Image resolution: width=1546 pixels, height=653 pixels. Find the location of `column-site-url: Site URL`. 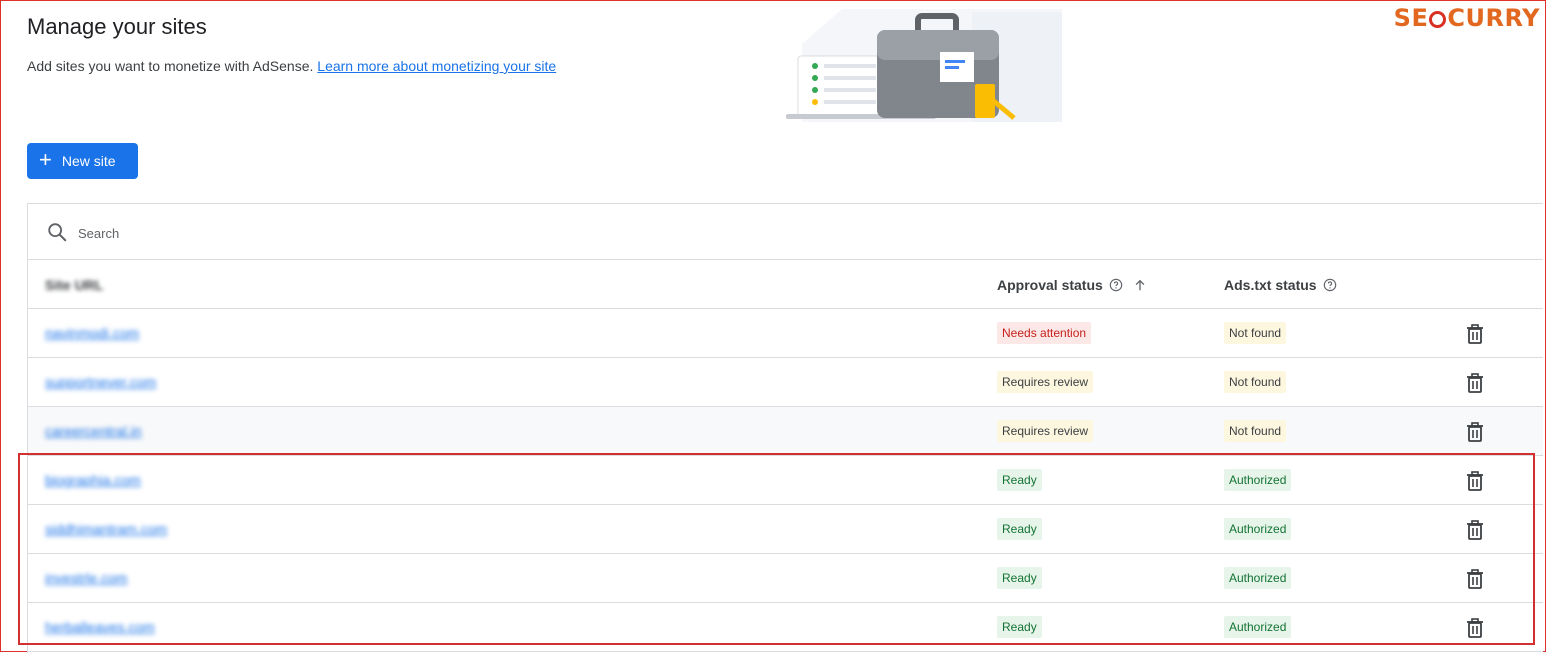

column-site-url: Site URL is located at coordinates (74, 285).